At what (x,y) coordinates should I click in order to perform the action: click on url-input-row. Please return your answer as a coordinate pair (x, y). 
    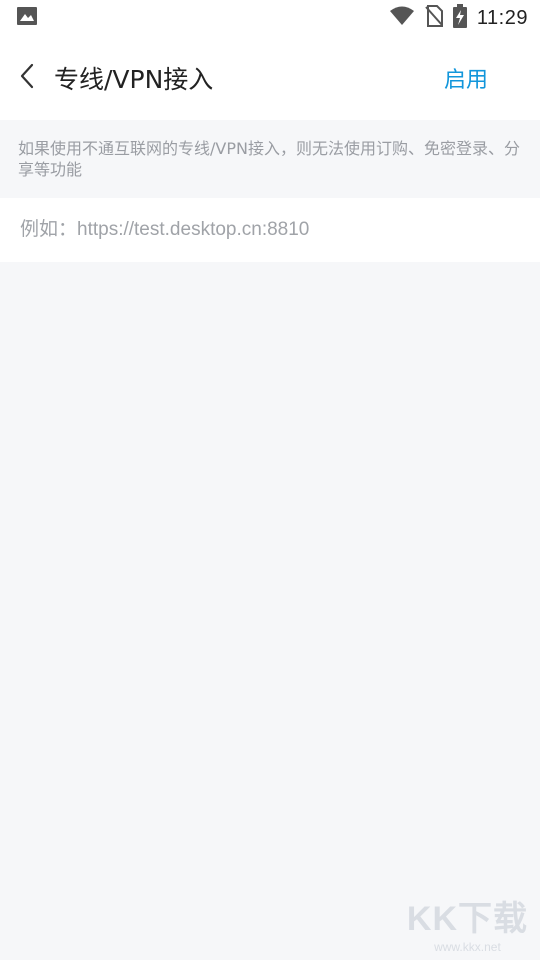
    Looking at the image, I should click on (270, 230).